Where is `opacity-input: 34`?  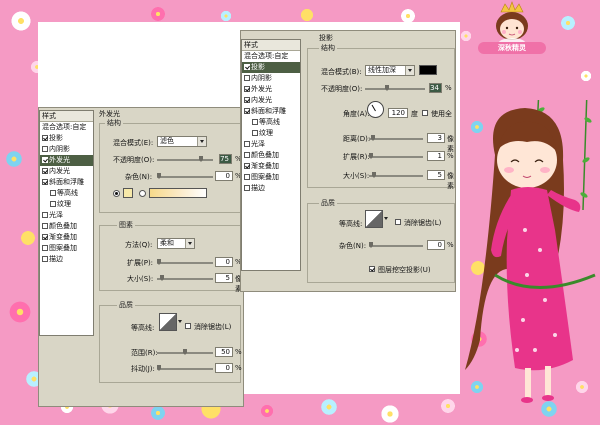
opacity-input: 34 is located at coordinates (435, 88).